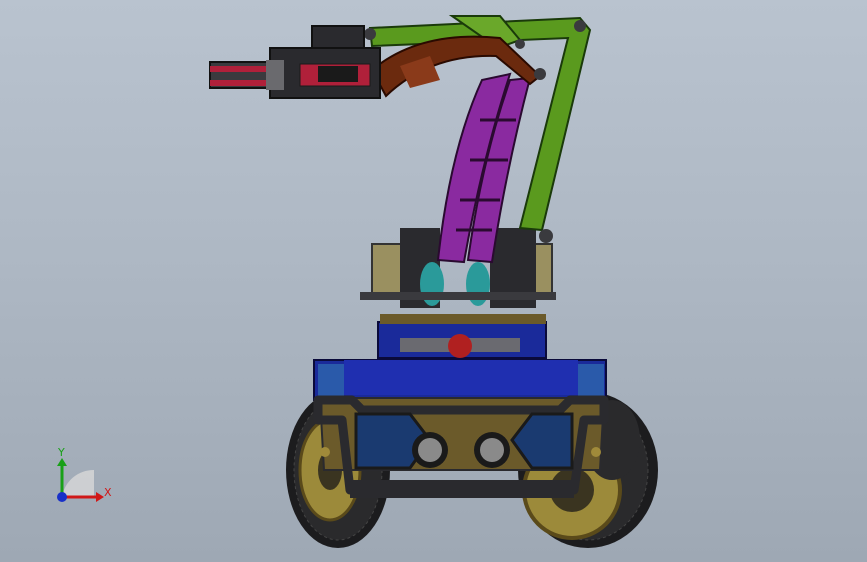 Image resolution: width=867 pixels, height=562 pixels. Describe the element at coordinates (295, 62) in the screenshot. I see `gripper` at that location.